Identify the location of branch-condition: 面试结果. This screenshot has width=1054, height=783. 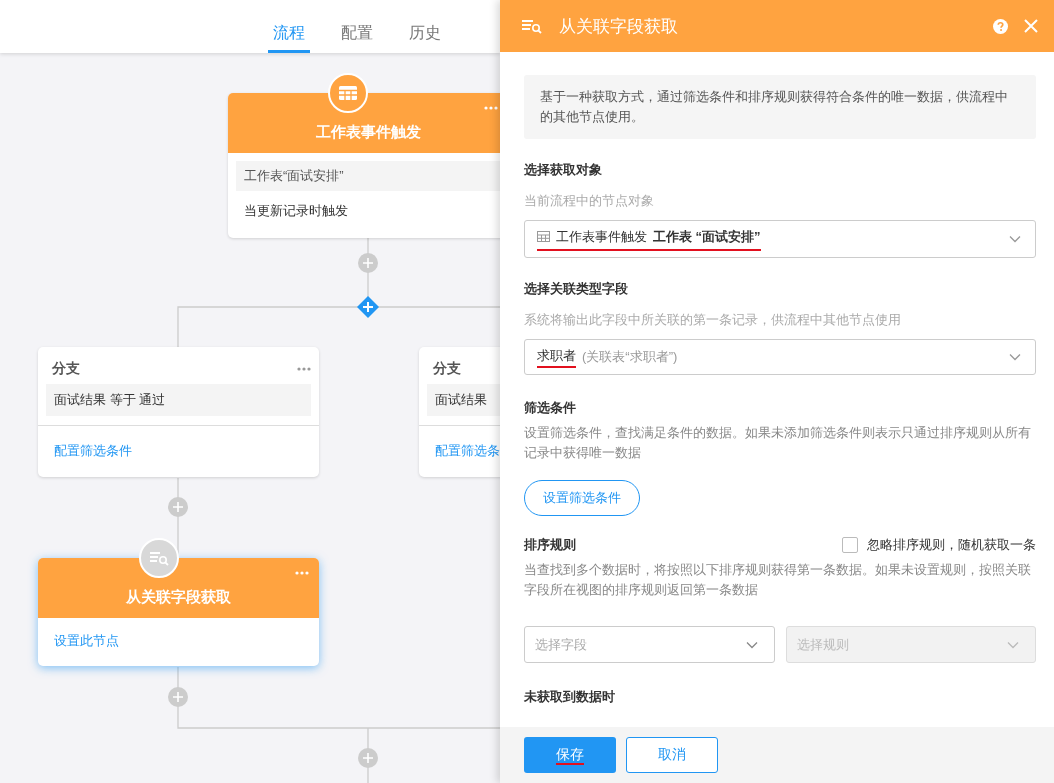
(463, 400).